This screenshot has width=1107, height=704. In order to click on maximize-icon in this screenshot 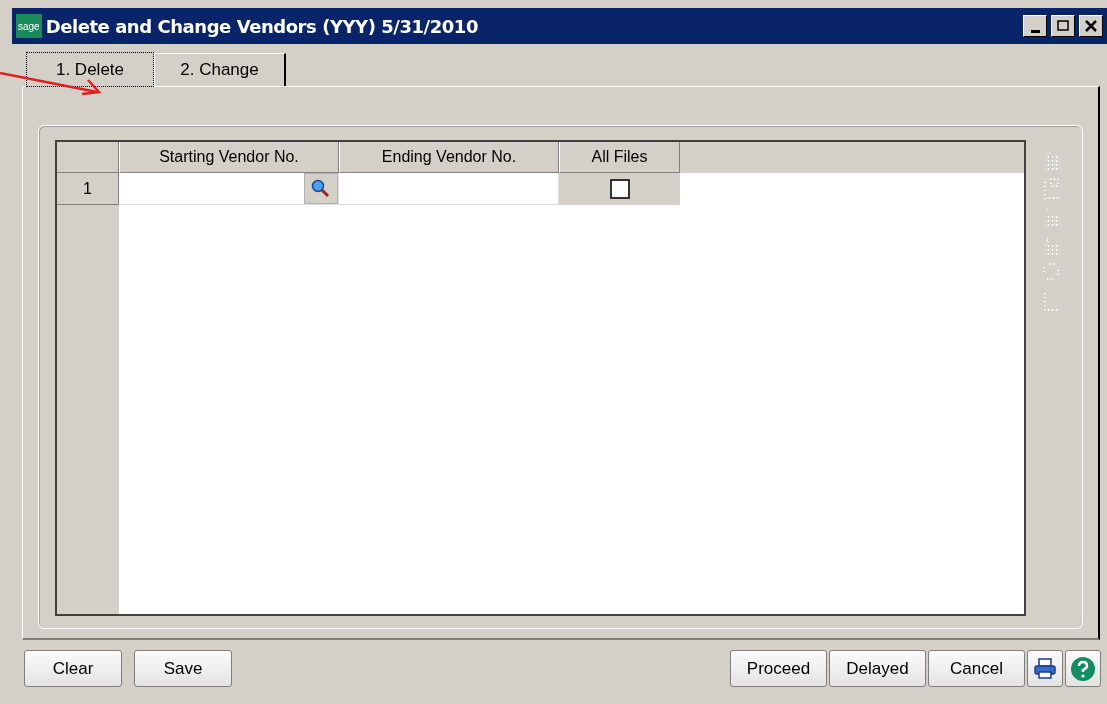, I will do `click(1063, 26)`.